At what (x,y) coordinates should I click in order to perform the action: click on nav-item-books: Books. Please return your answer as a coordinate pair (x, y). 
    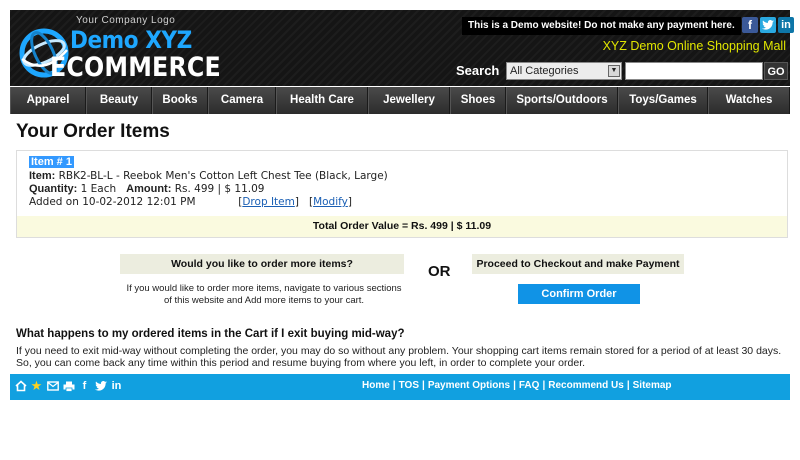
    Looking at the image, I should click on (180, 100).